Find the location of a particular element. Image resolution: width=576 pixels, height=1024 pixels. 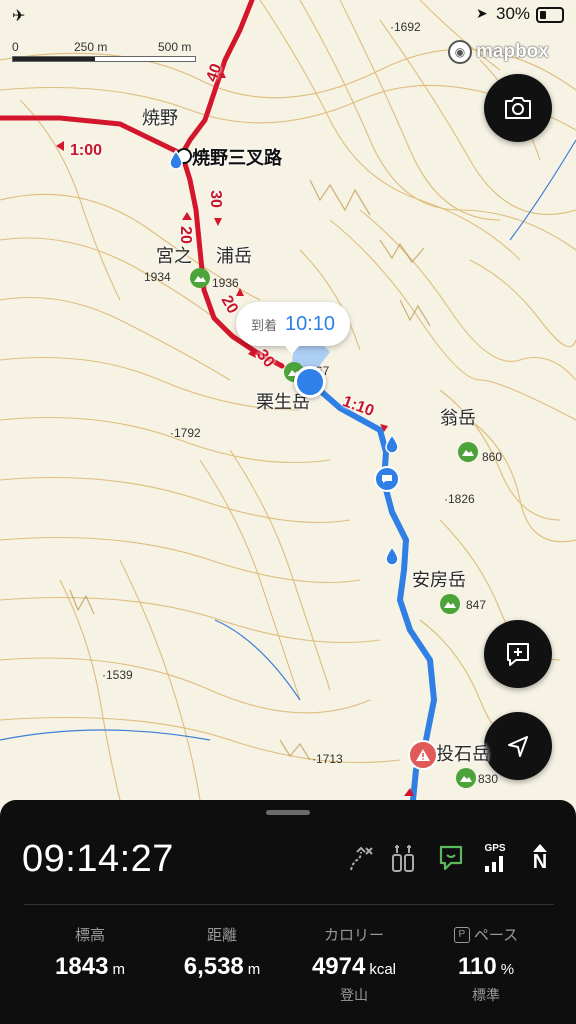

elevation-1830: 830 is located at coordinates (488, 779).